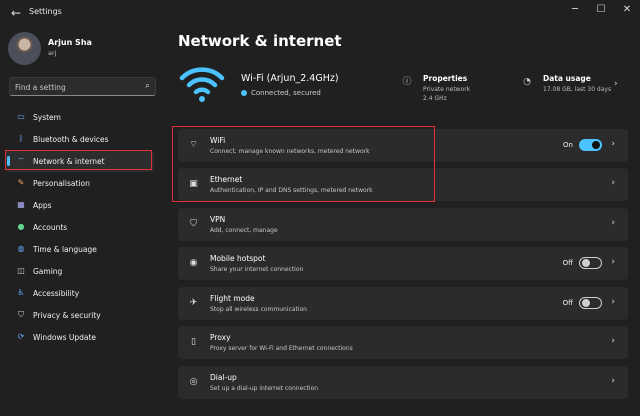  Describe the element at coordinates (223, 377) in the screenshot. I see `setting-title: Dial-up` at that location.